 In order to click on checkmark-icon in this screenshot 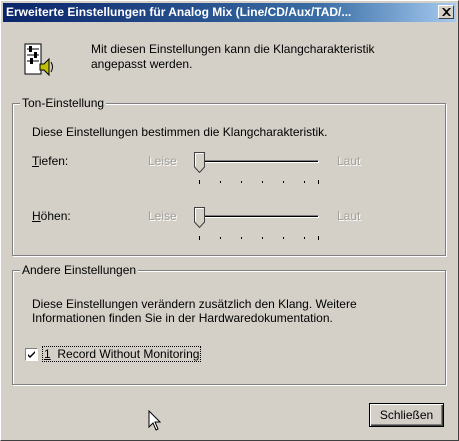, I will do `click(31, 354)`.